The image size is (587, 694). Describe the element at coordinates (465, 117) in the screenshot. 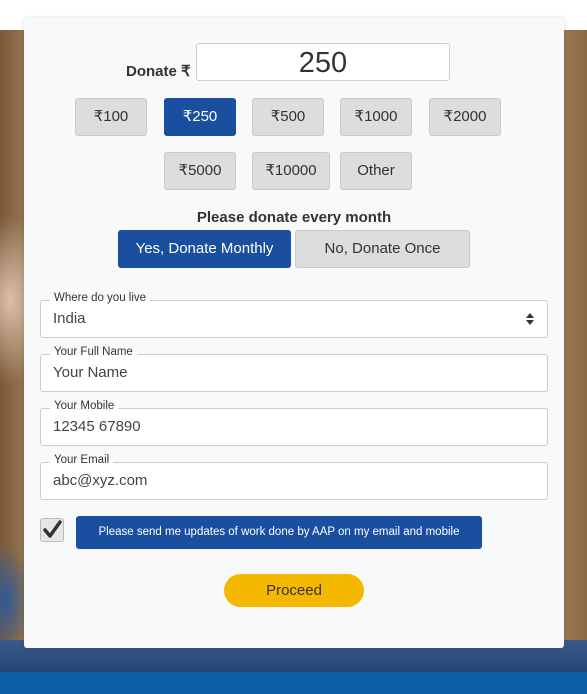

I see `amount-button-2000: ₹2000` at that location.